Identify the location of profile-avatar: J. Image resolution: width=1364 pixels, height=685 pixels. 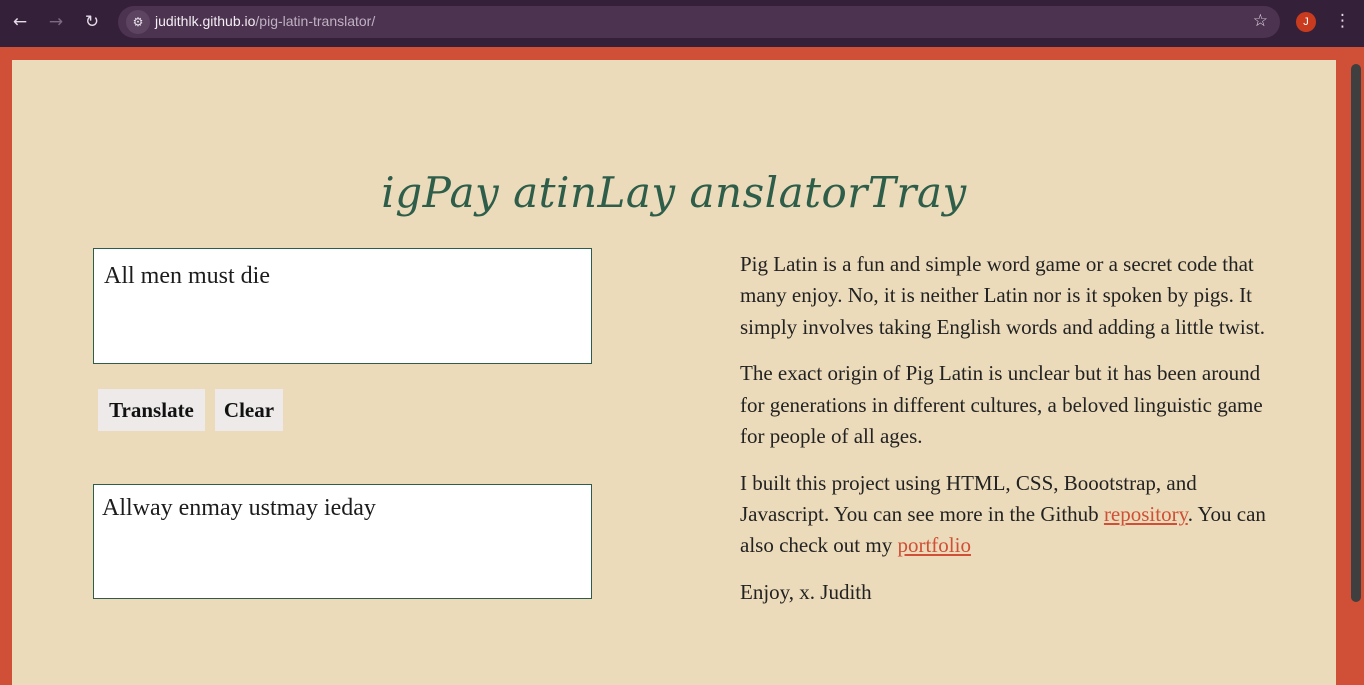
(1306, 22).